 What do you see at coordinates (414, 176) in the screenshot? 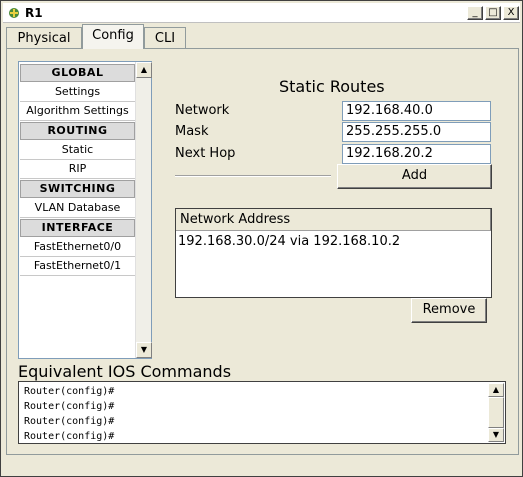
I see `add-button: Add` at bounding box center [414, 176].